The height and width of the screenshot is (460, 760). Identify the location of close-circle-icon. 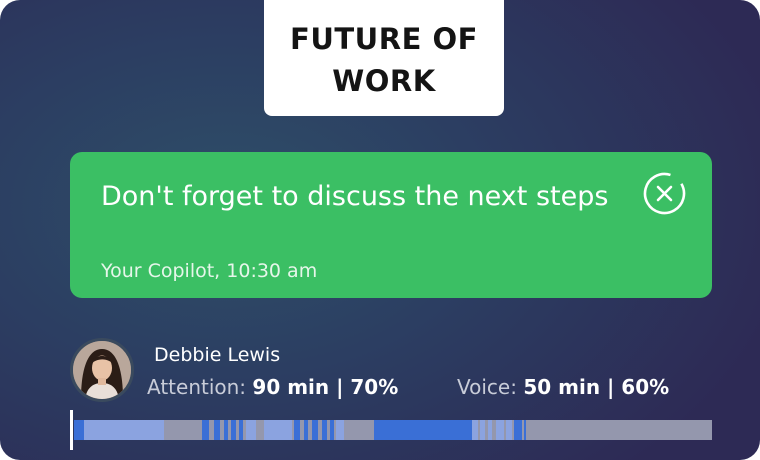
(664, 193).